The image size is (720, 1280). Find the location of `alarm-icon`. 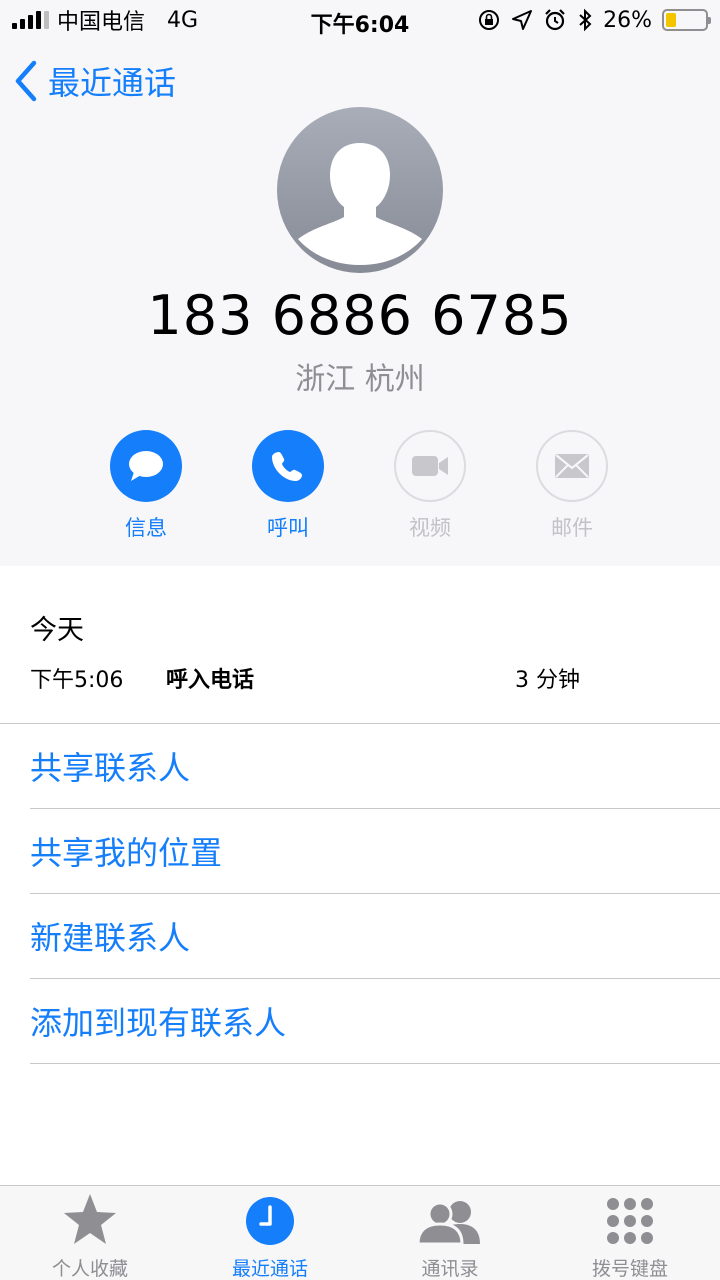

alarm-icon is located at coordinates (555, 20).